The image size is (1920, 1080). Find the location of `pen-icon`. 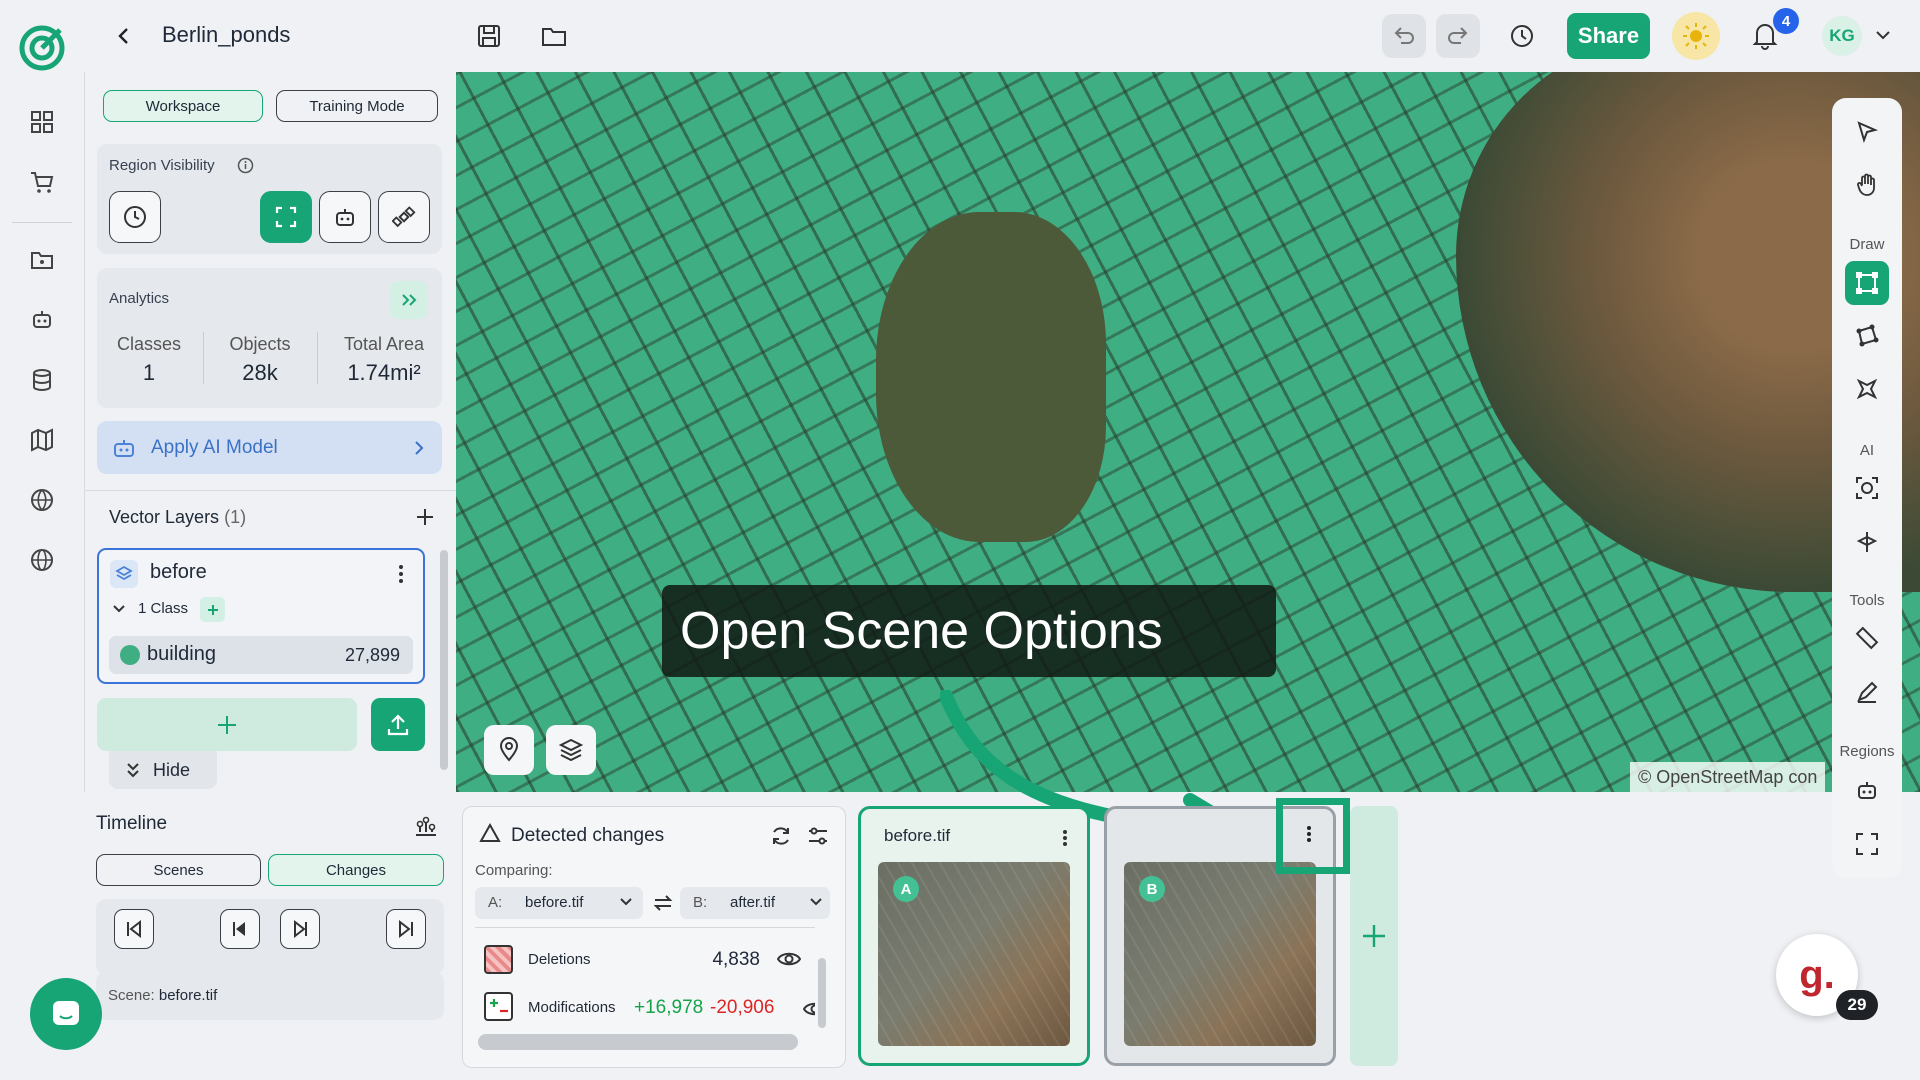

pen-icon is located at coordinates (1867, 692).